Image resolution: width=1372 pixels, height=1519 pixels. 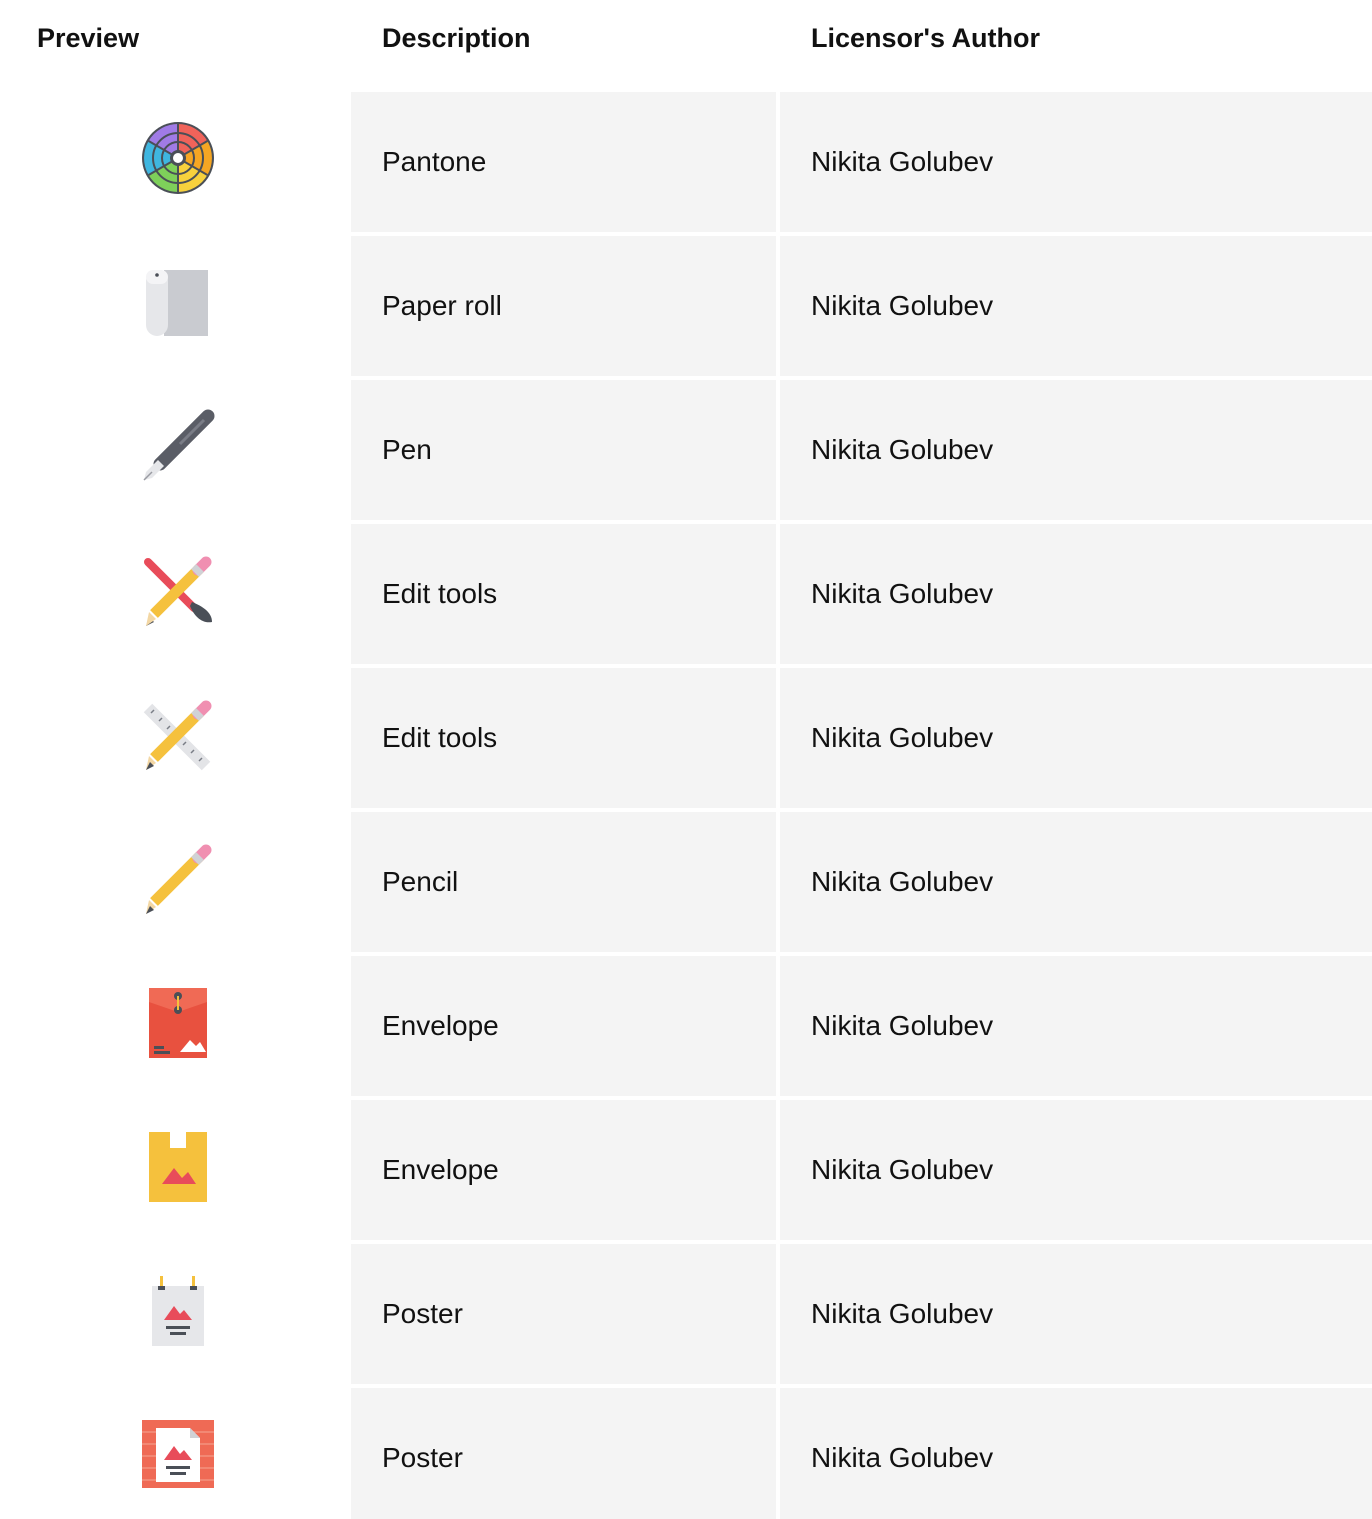 I want to click on table-row: Paper roll Nikita Golubev, so click(x=686, y=306).